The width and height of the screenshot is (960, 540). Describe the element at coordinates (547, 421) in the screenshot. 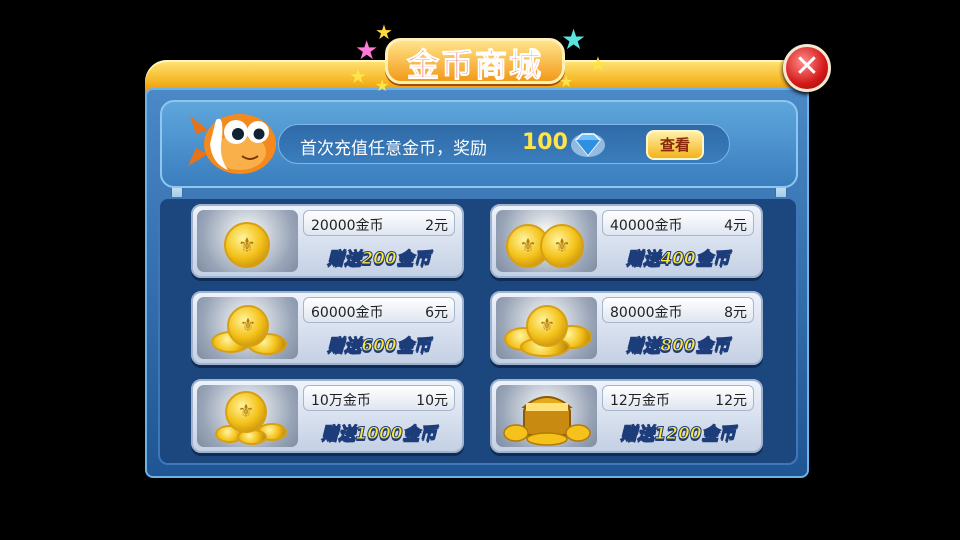

I see `treasure-chest-icon` at that location.